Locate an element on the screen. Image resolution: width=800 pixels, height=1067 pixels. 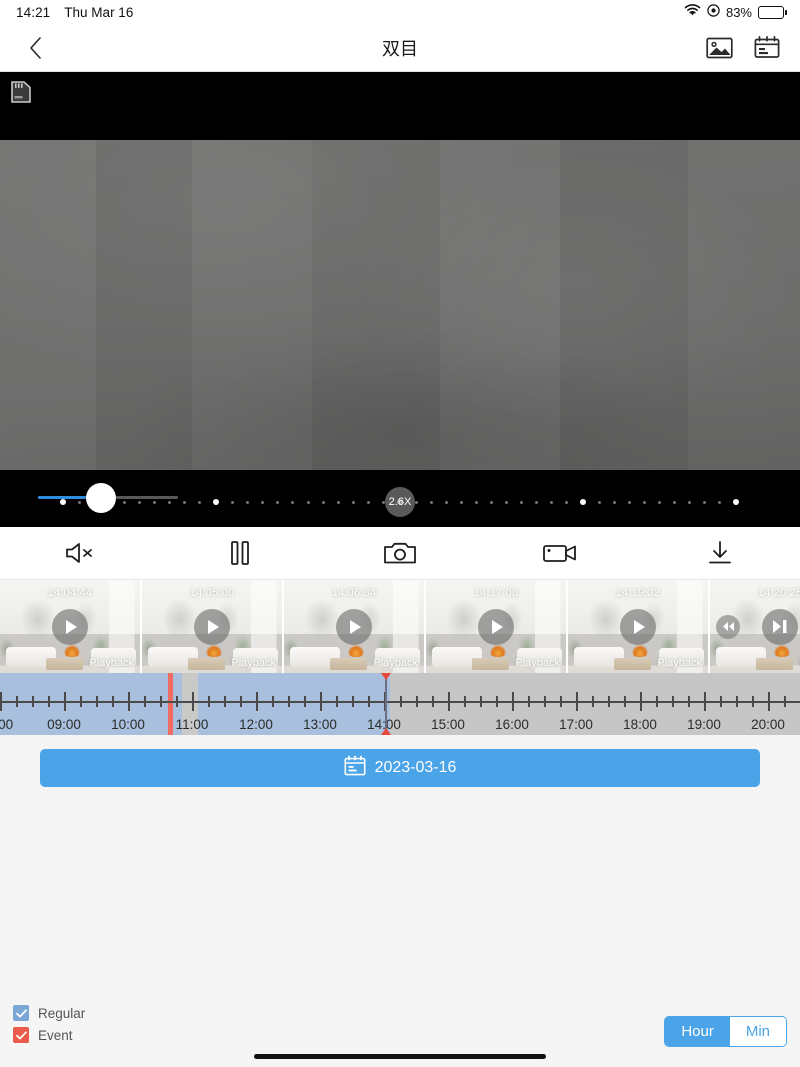
status-time: 14:21 is located at coordinates (33, 12).